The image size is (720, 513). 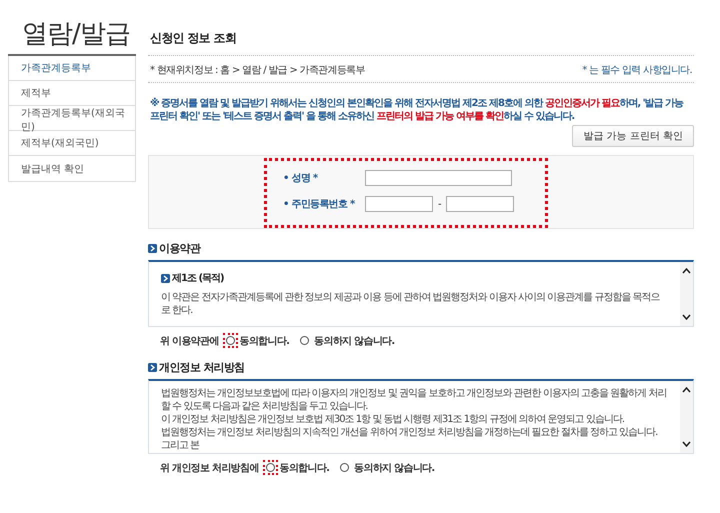 I want to click on breadcrumb: * 현재위치정보 : 홈 > 열람 / 발급 > 가족관계등록부, so click(x=257, y=70).